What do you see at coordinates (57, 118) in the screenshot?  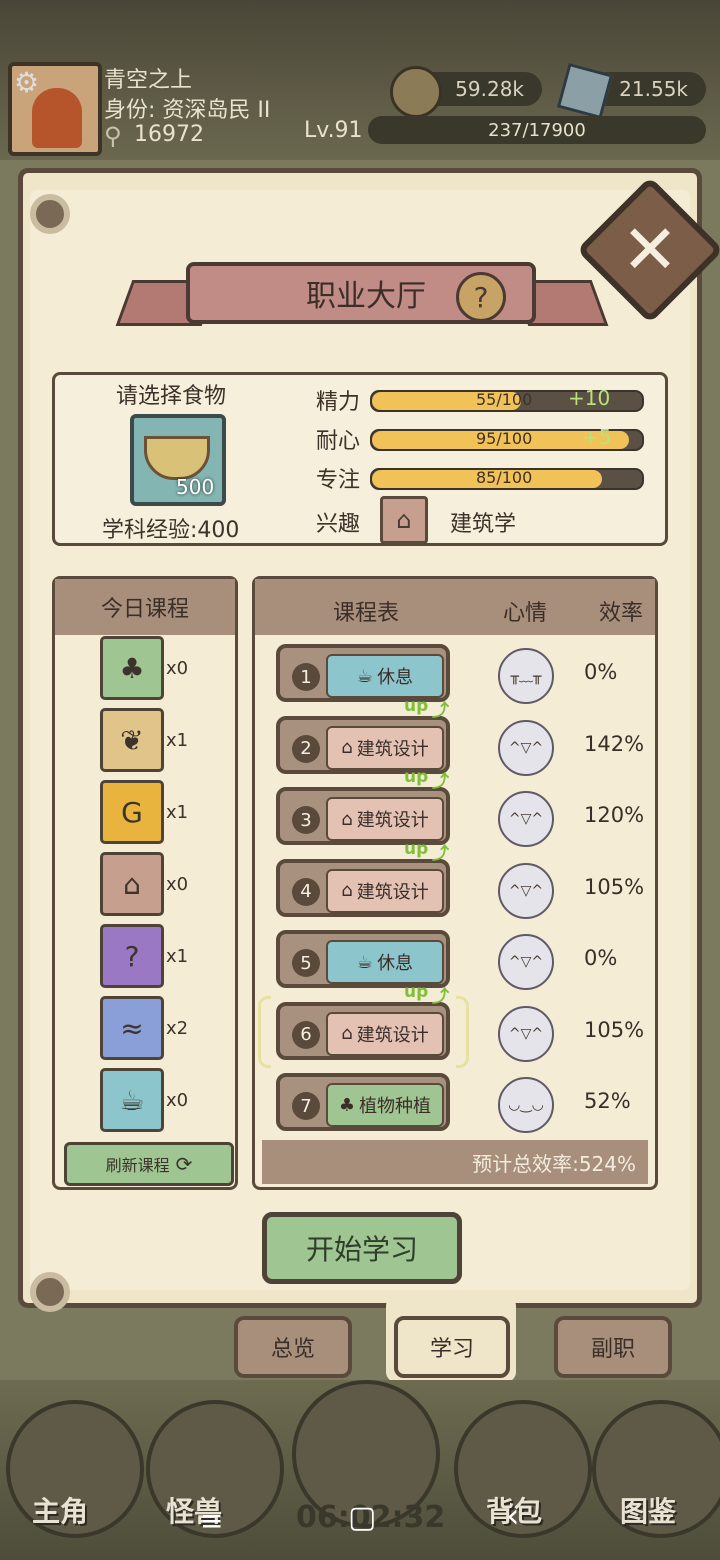 I see `character-portrait` at bounding box center [57, 118].